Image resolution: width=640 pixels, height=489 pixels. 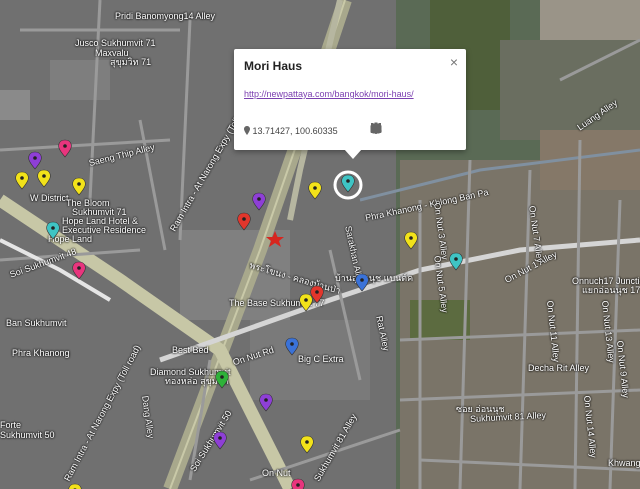 I want to click on popup-toolbar, so click(x=412, y=128).